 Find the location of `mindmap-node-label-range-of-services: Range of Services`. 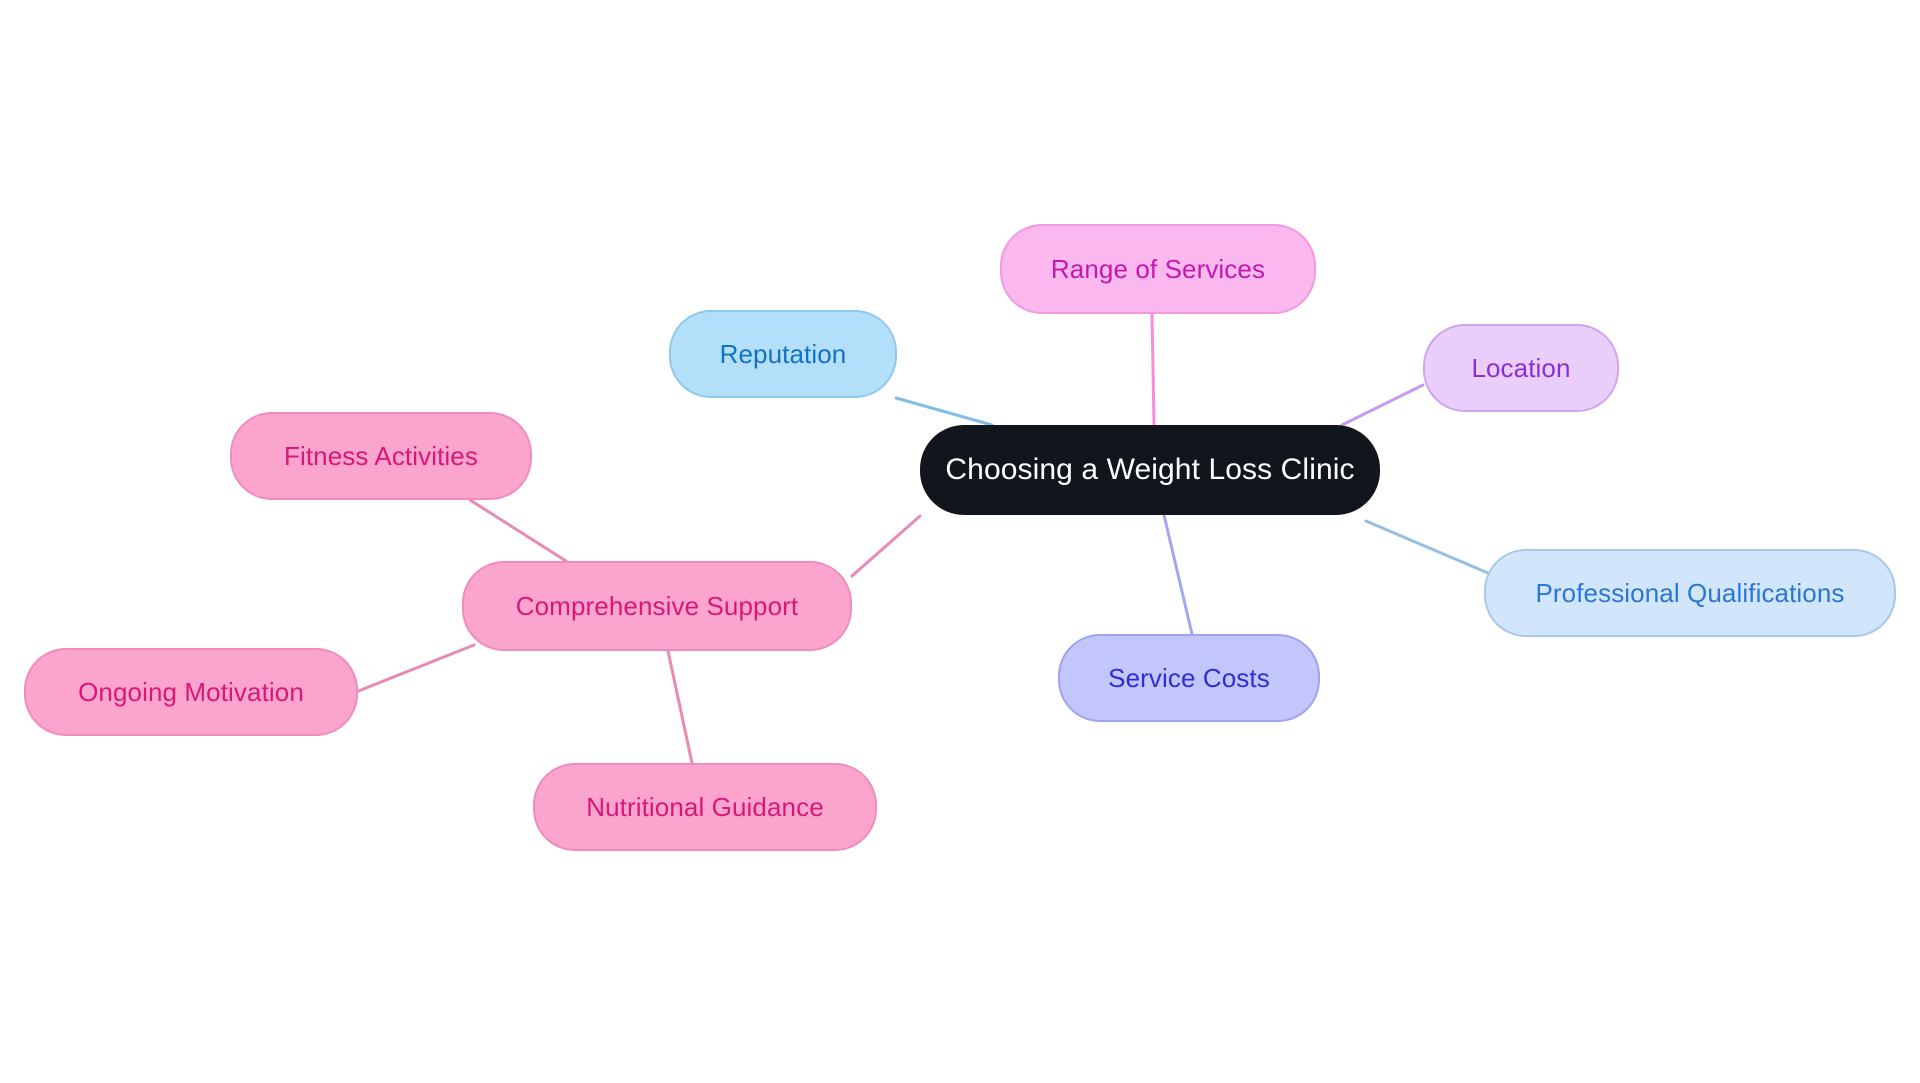

mindmap-node-label-range-of-services: Range of Services is located at coordinates (1158, 269).